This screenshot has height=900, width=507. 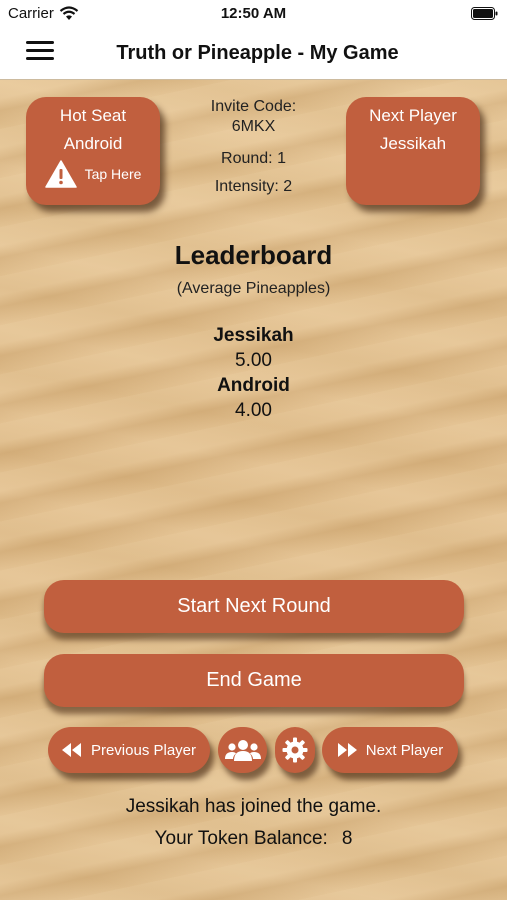 I want to click on leaderboard-player-name: Jessikah, so click(x=253, y=335).